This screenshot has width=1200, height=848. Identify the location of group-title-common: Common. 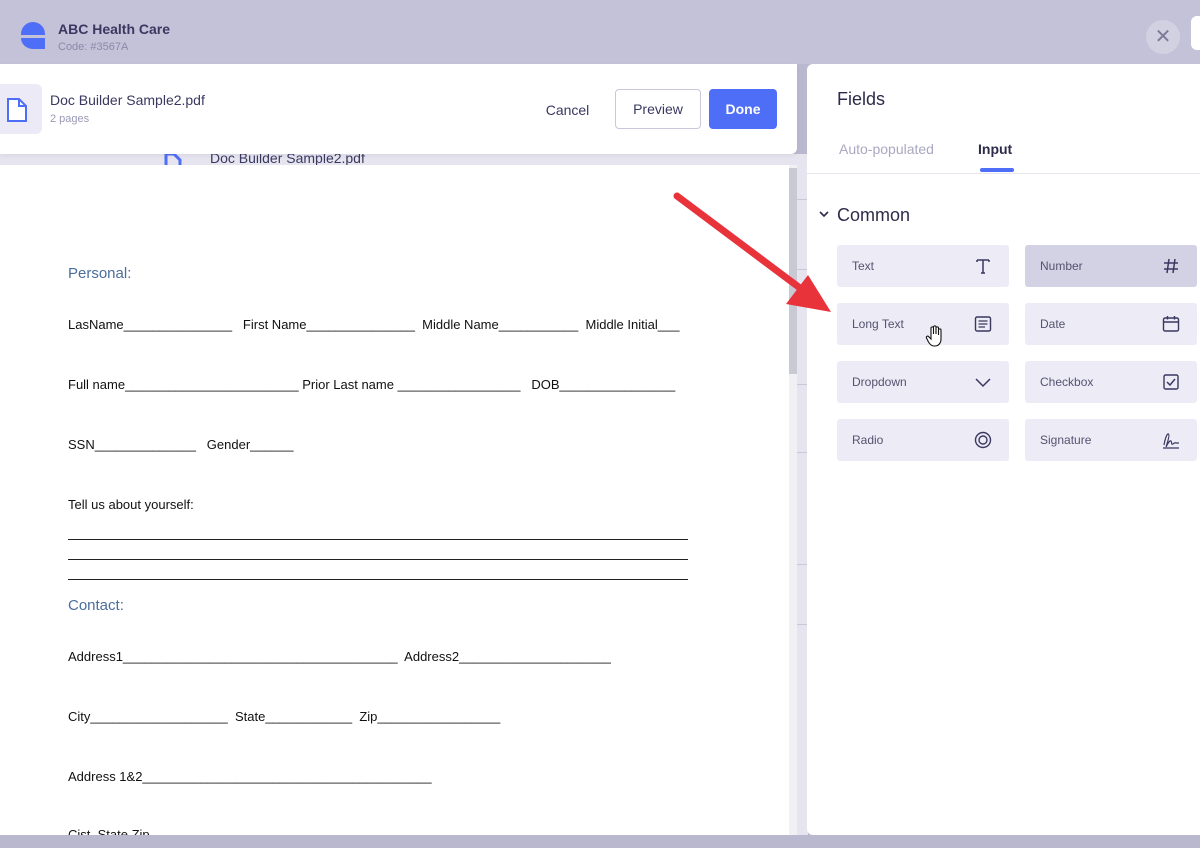
(873, 215).